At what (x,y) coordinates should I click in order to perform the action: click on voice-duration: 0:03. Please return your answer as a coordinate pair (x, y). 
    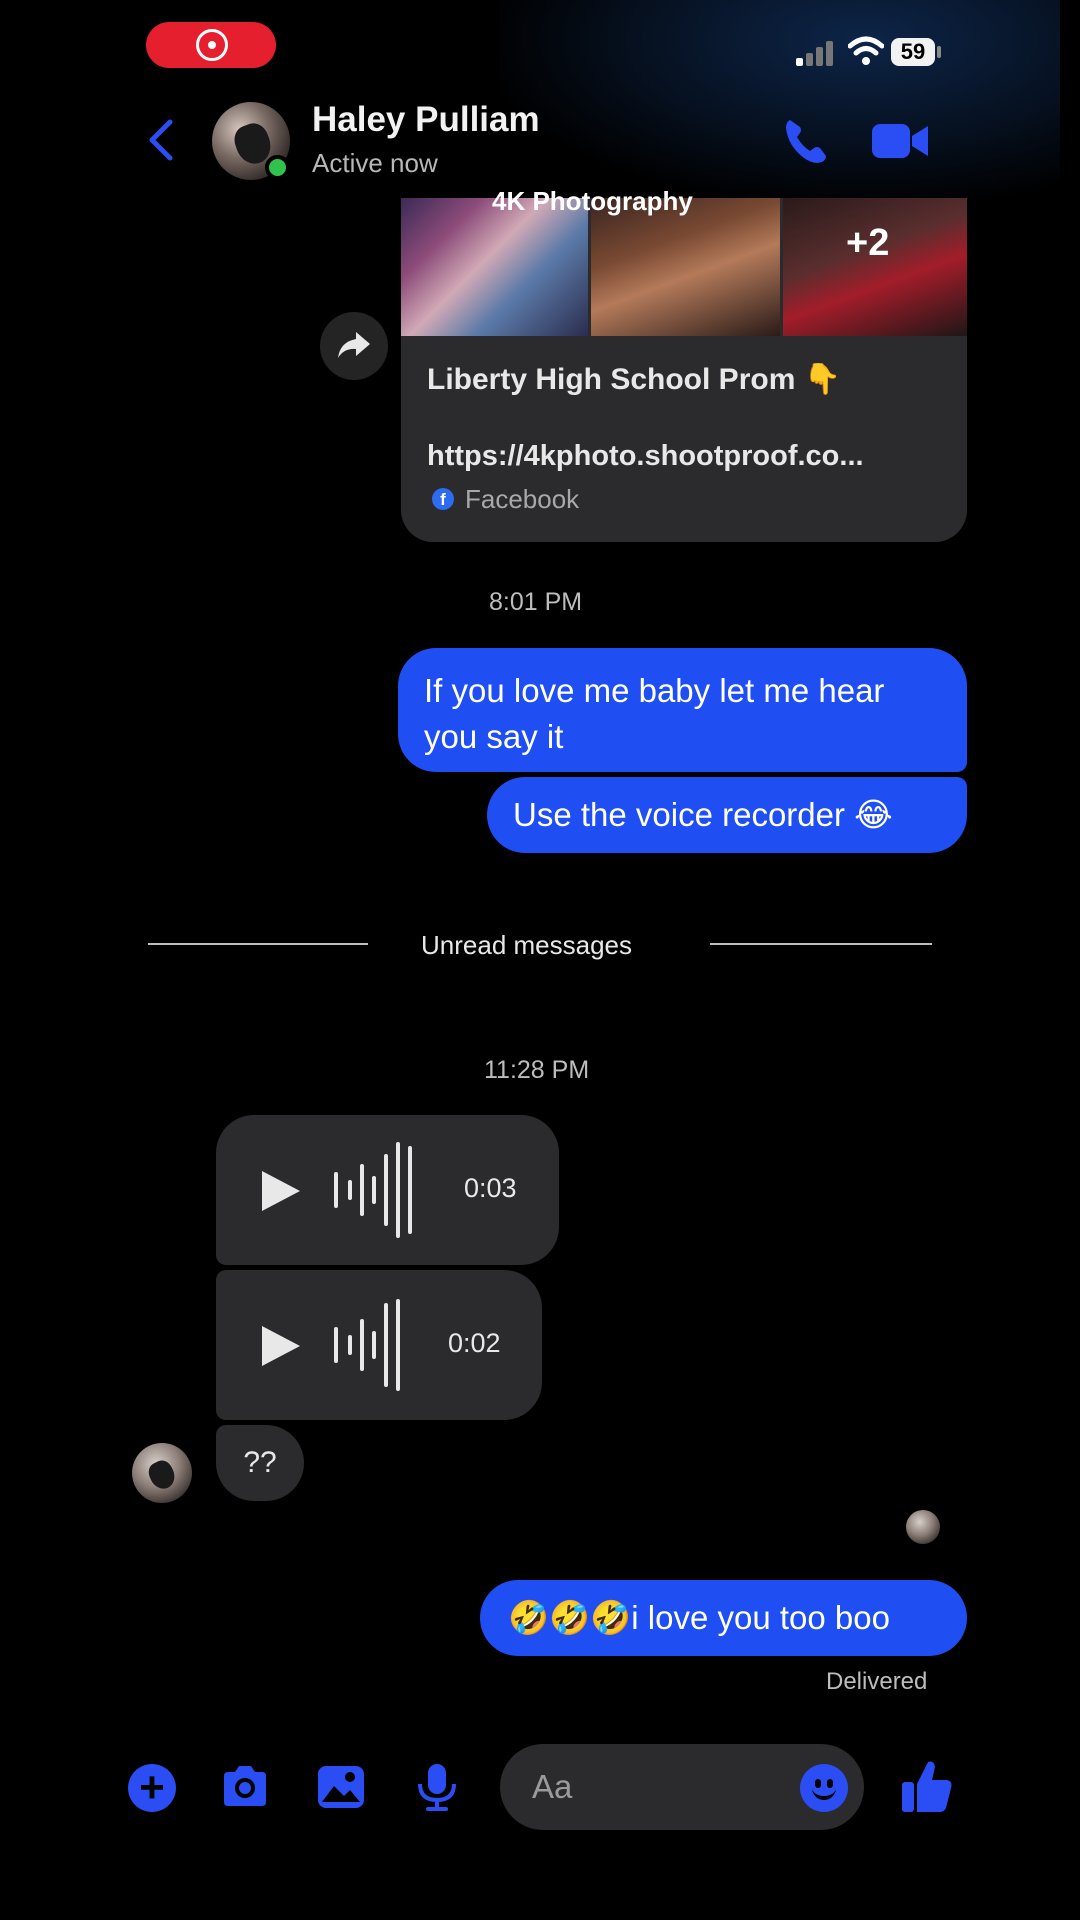
    Looking at the image, I should click on (490, 1188).